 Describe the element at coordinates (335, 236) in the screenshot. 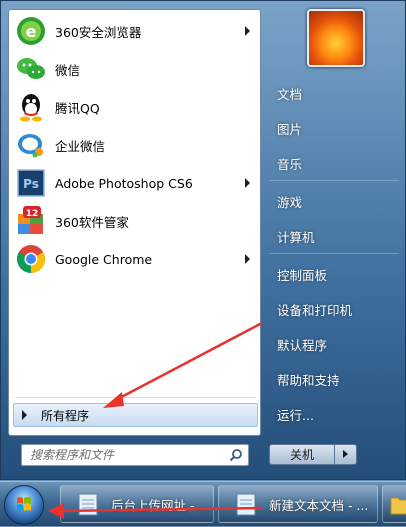

I see `right-item-computer: 计算机` at that location.